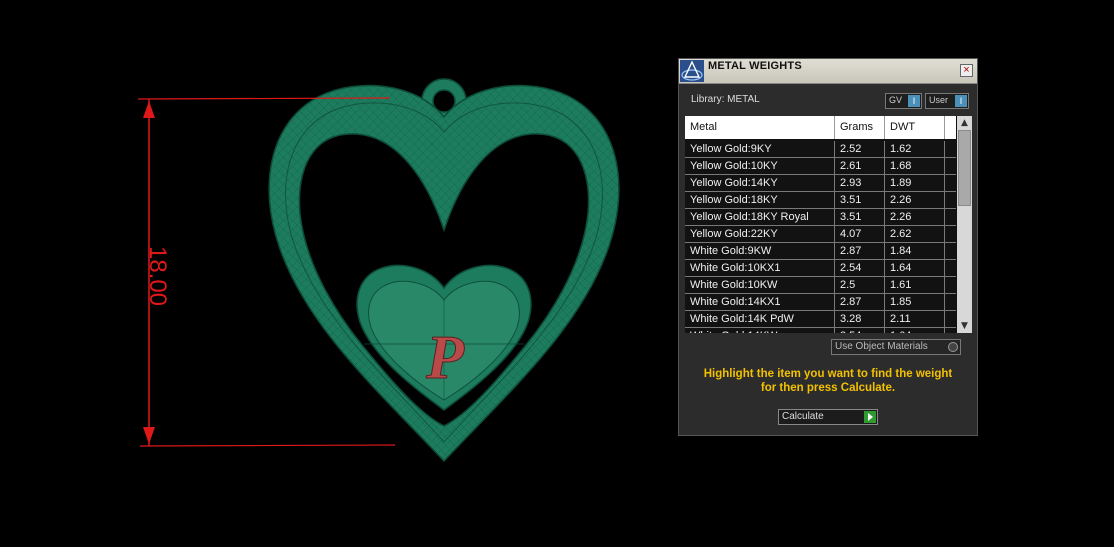 The image size is (1114, 547). What do you see at coordinates (915, 285) in the screenshot?
I see `dwt-cell: 1.61` at bounding box center [915, 285].